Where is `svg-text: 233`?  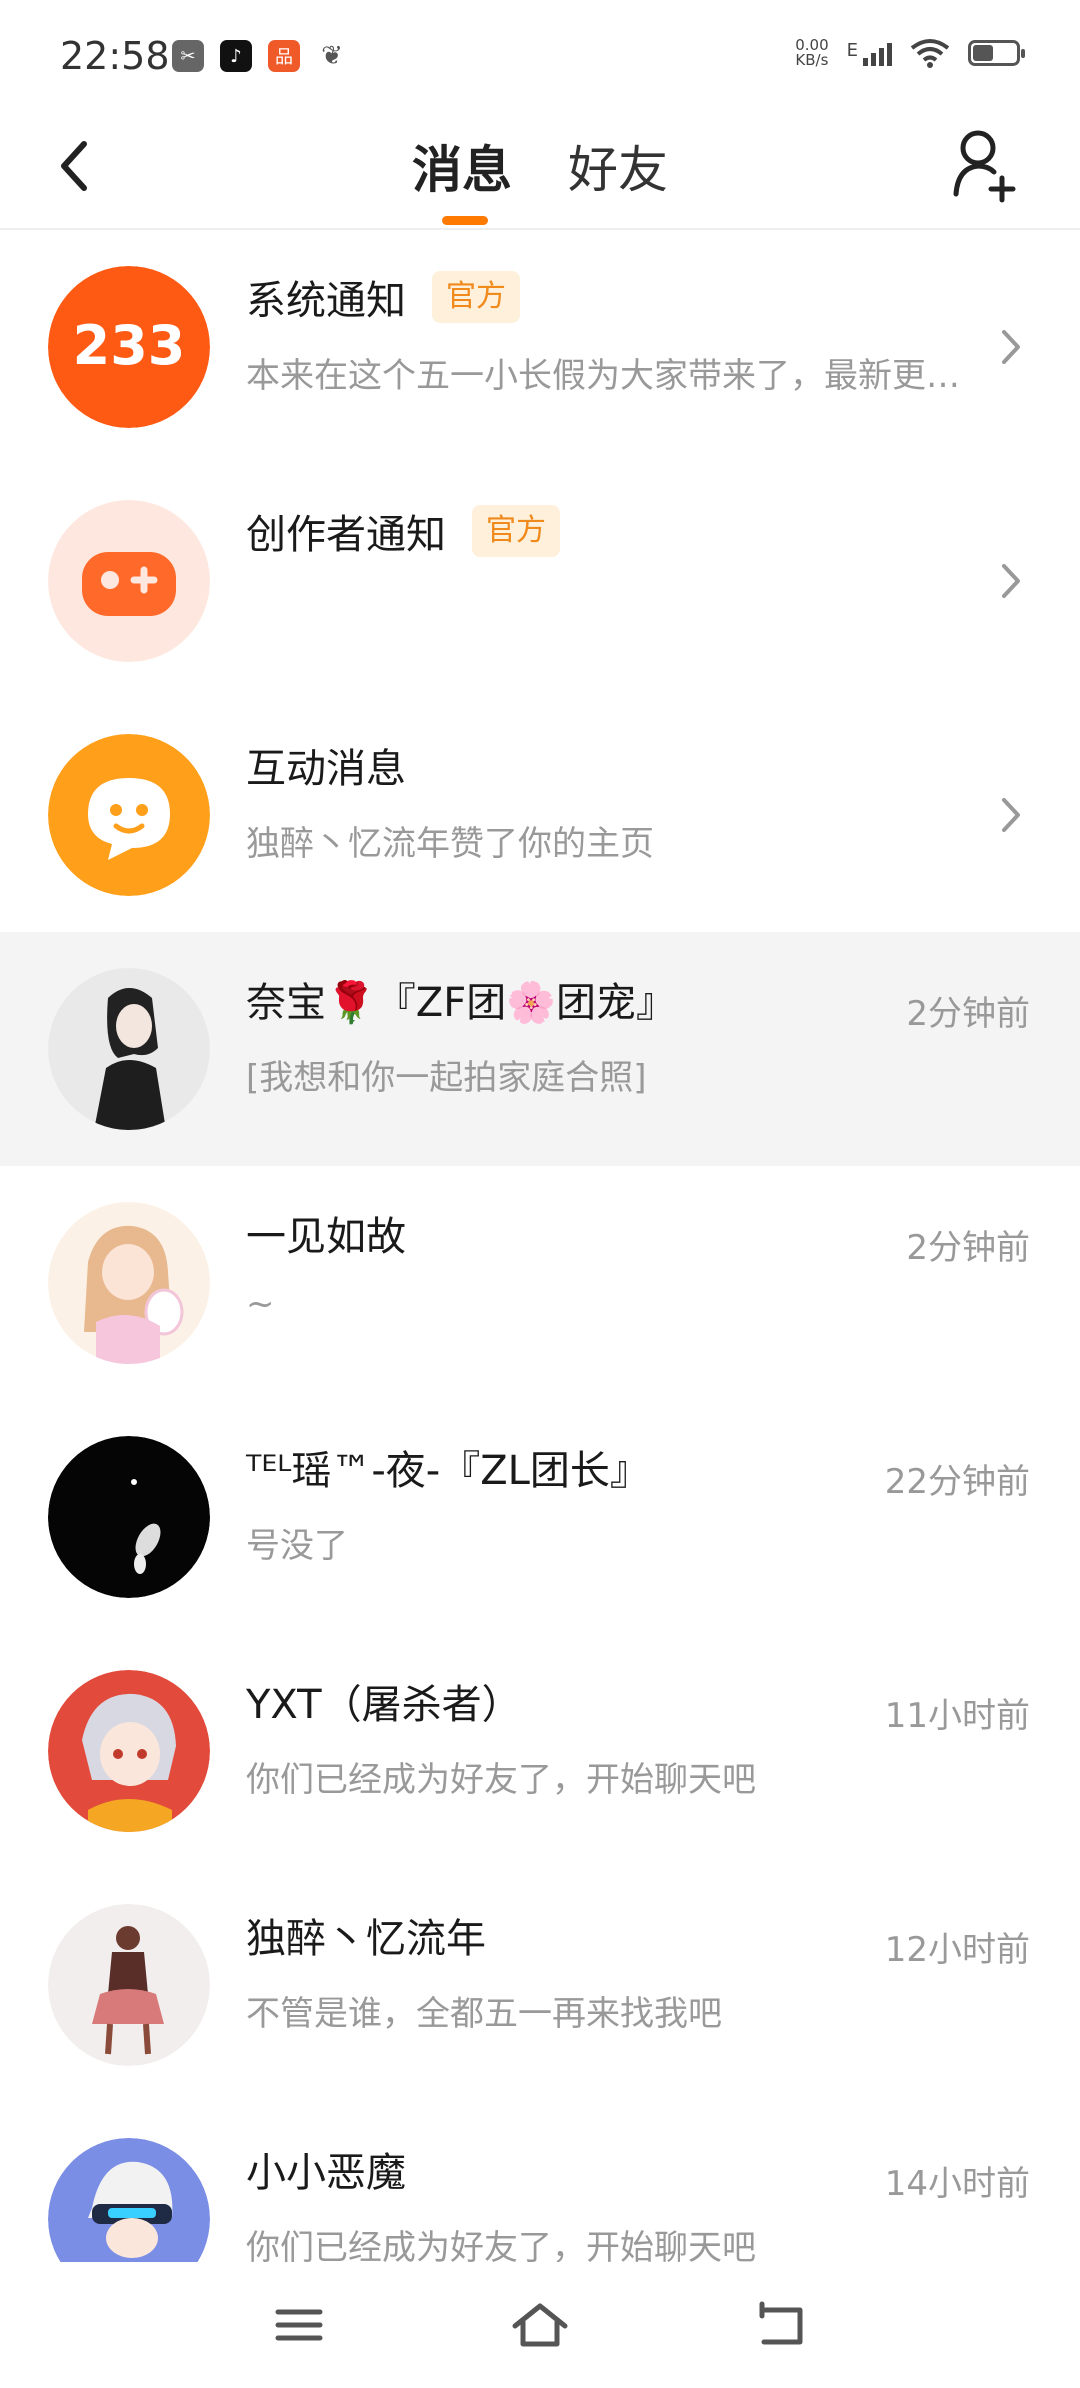 svg-text: 233 is located at coordinates (129, 345).